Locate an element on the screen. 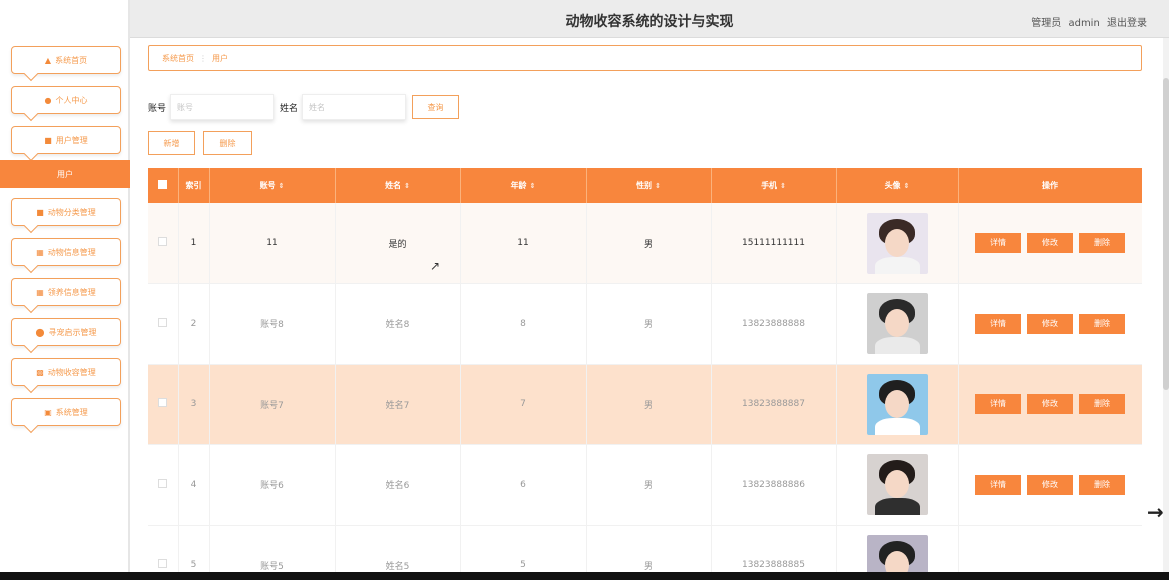 The height and width of the screenshot is (580, 1169). sidebar-item-profile: ● 个人中心 is located at coordinates (66, 100).